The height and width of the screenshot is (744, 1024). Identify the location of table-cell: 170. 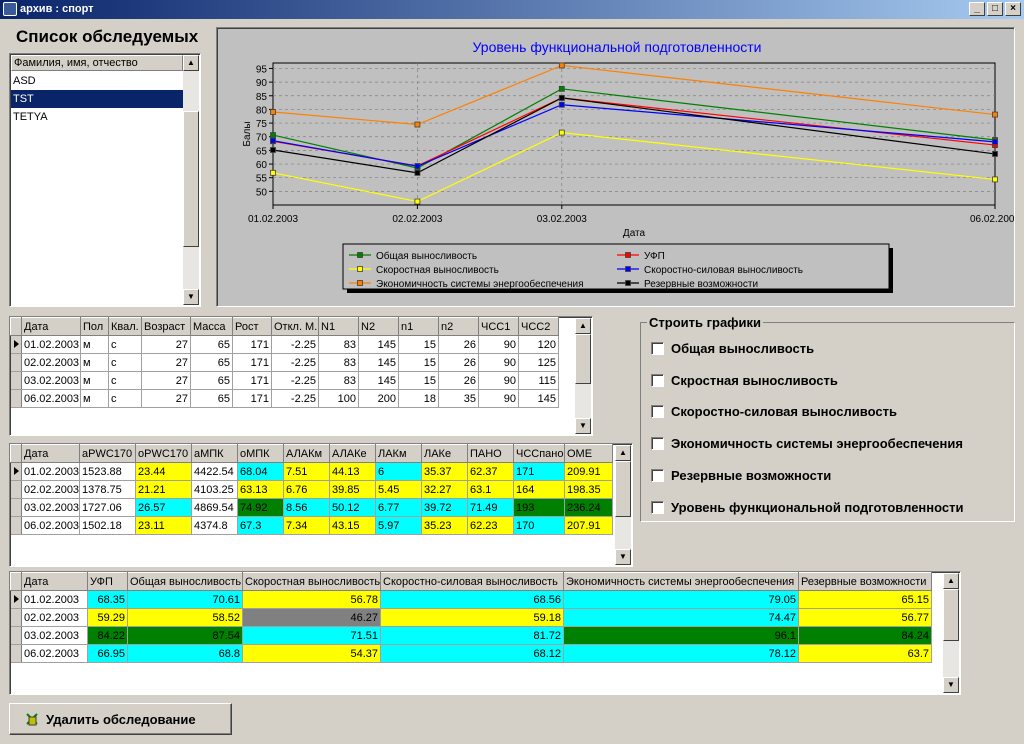
(539, 525).